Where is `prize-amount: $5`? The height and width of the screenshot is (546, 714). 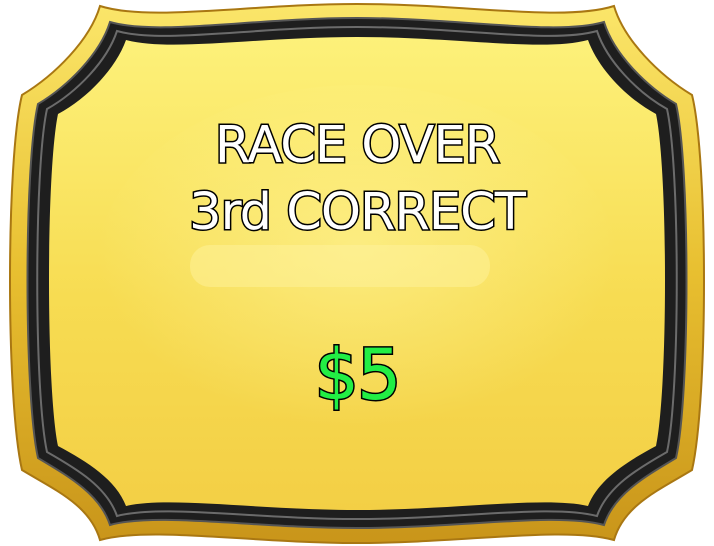
prize-amount: $5 is located at coordinates (358, 375).